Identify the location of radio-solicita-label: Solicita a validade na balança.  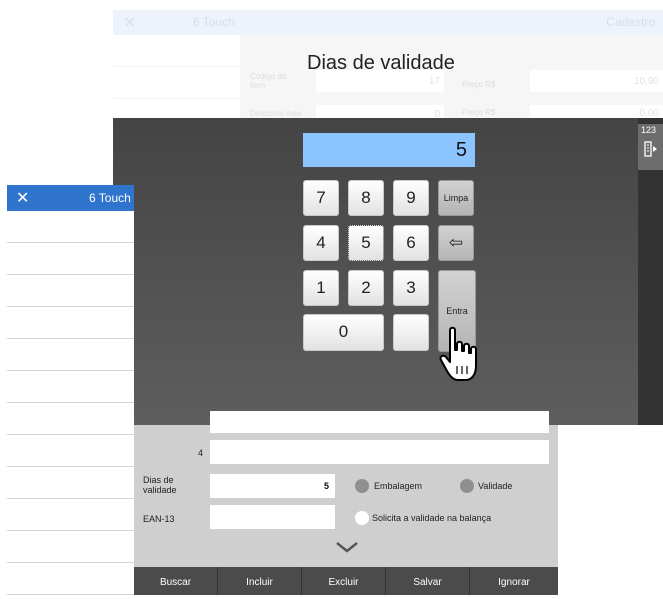
(432, 518).